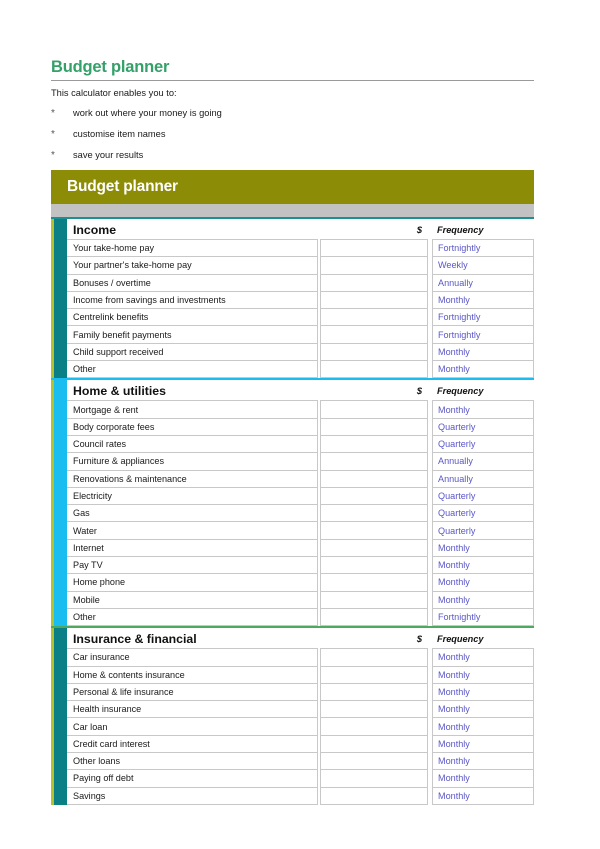  What do you see at coordinates (483, 265) in the screenshot?
I see `frequency-select: Weekly` at bounding box center [483, 265].